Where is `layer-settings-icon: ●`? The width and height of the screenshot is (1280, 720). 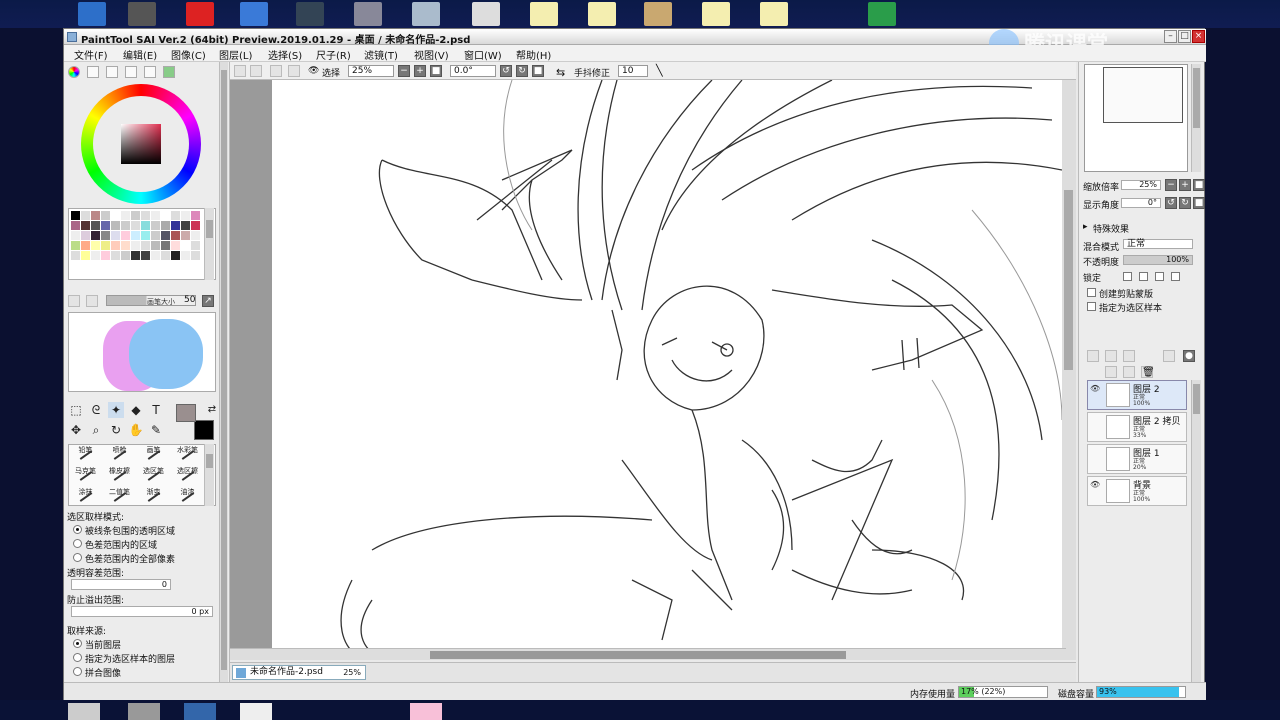 layer-settings-icon: ● is located at coordinates (1189, 356).